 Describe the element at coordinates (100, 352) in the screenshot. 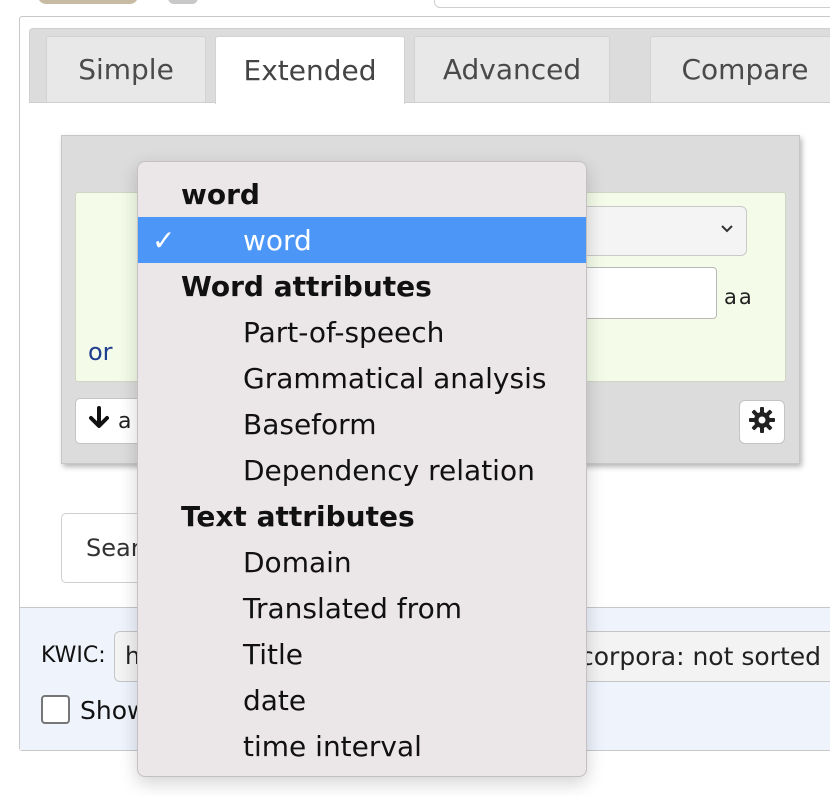

I see `or-link: or` at that location.